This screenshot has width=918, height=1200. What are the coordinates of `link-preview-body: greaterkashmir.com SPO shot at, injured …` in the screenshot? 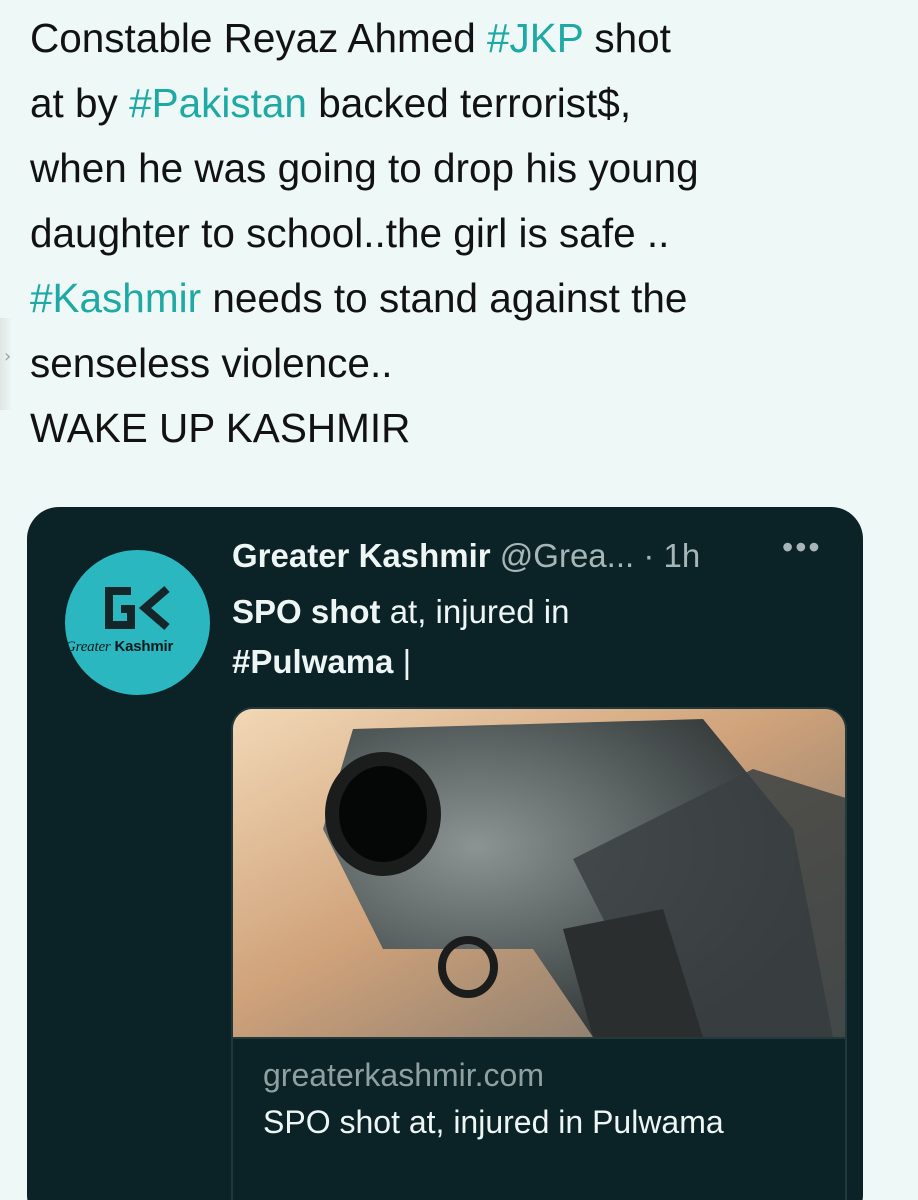 It's located at (539, 1118).